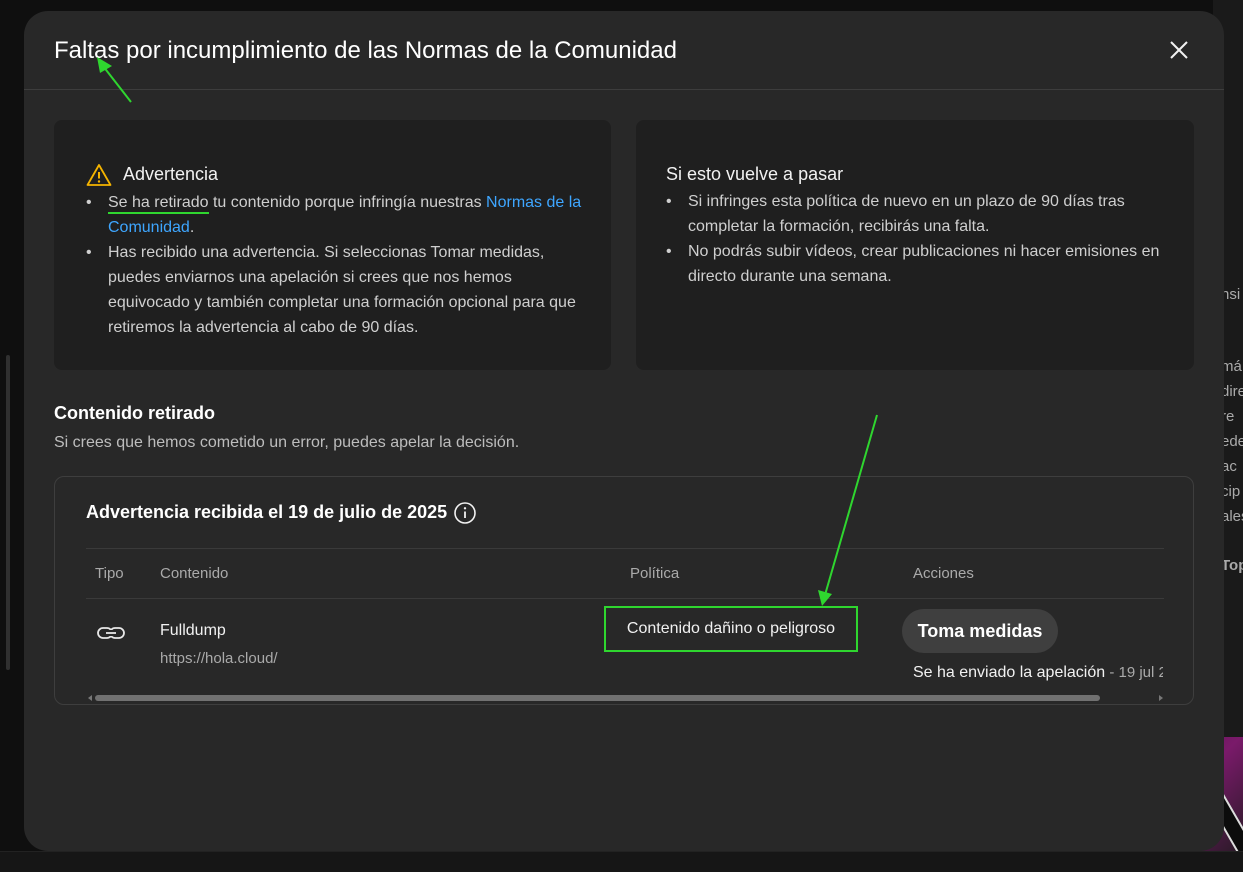 This screenshot has height=872, width=1243. I want to click on warning-triangle-icon, so click(99, 175).